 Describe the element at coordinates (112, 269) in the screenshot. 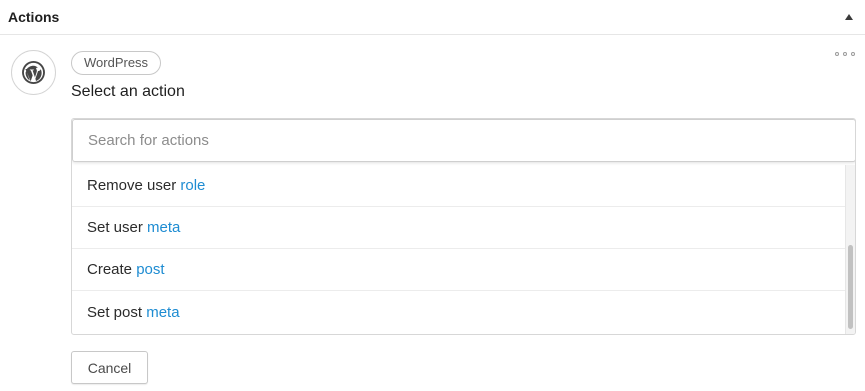

I see `option-label: Create` at that location.